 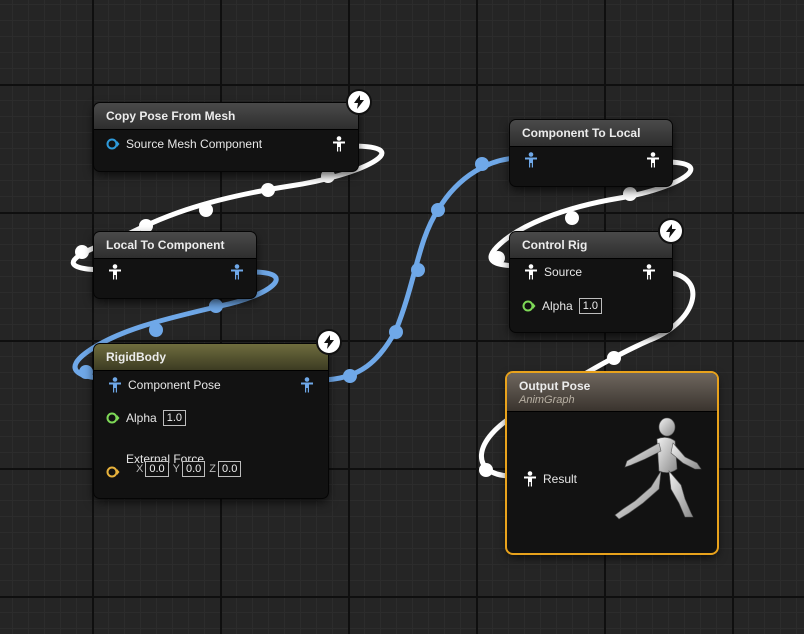 I want to click on z-label: Z, so click(x=213, y=469).